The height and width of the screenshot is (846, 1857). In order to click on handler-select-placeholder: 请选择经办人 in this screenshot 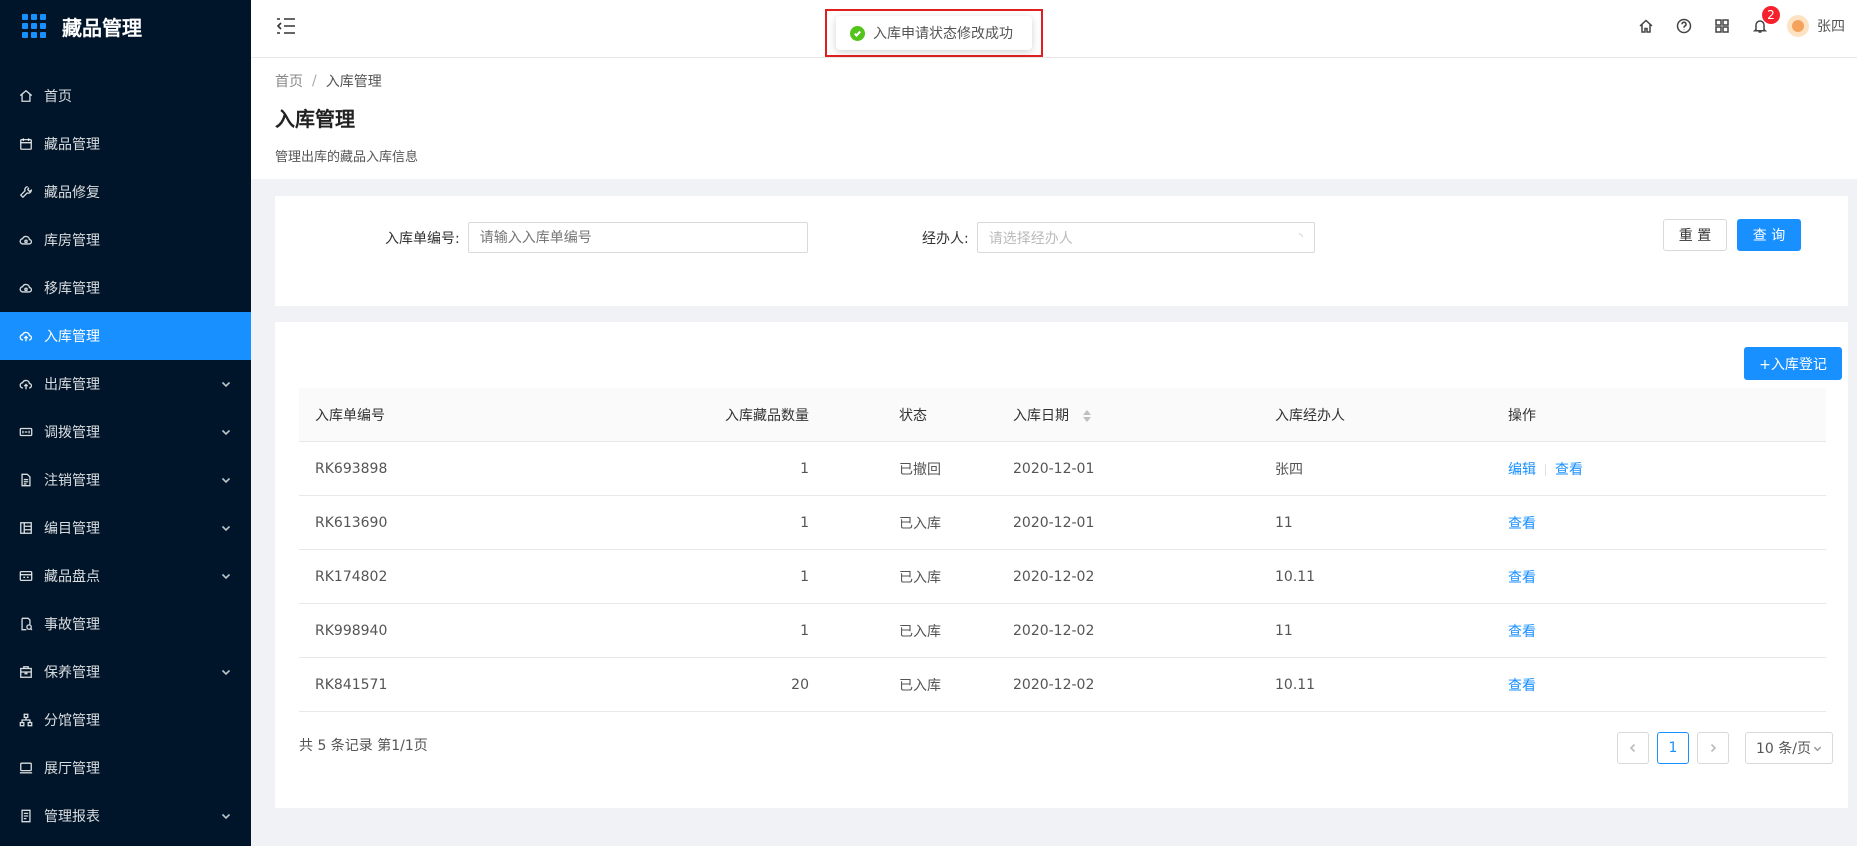, I will do `click(1030, 238)`.